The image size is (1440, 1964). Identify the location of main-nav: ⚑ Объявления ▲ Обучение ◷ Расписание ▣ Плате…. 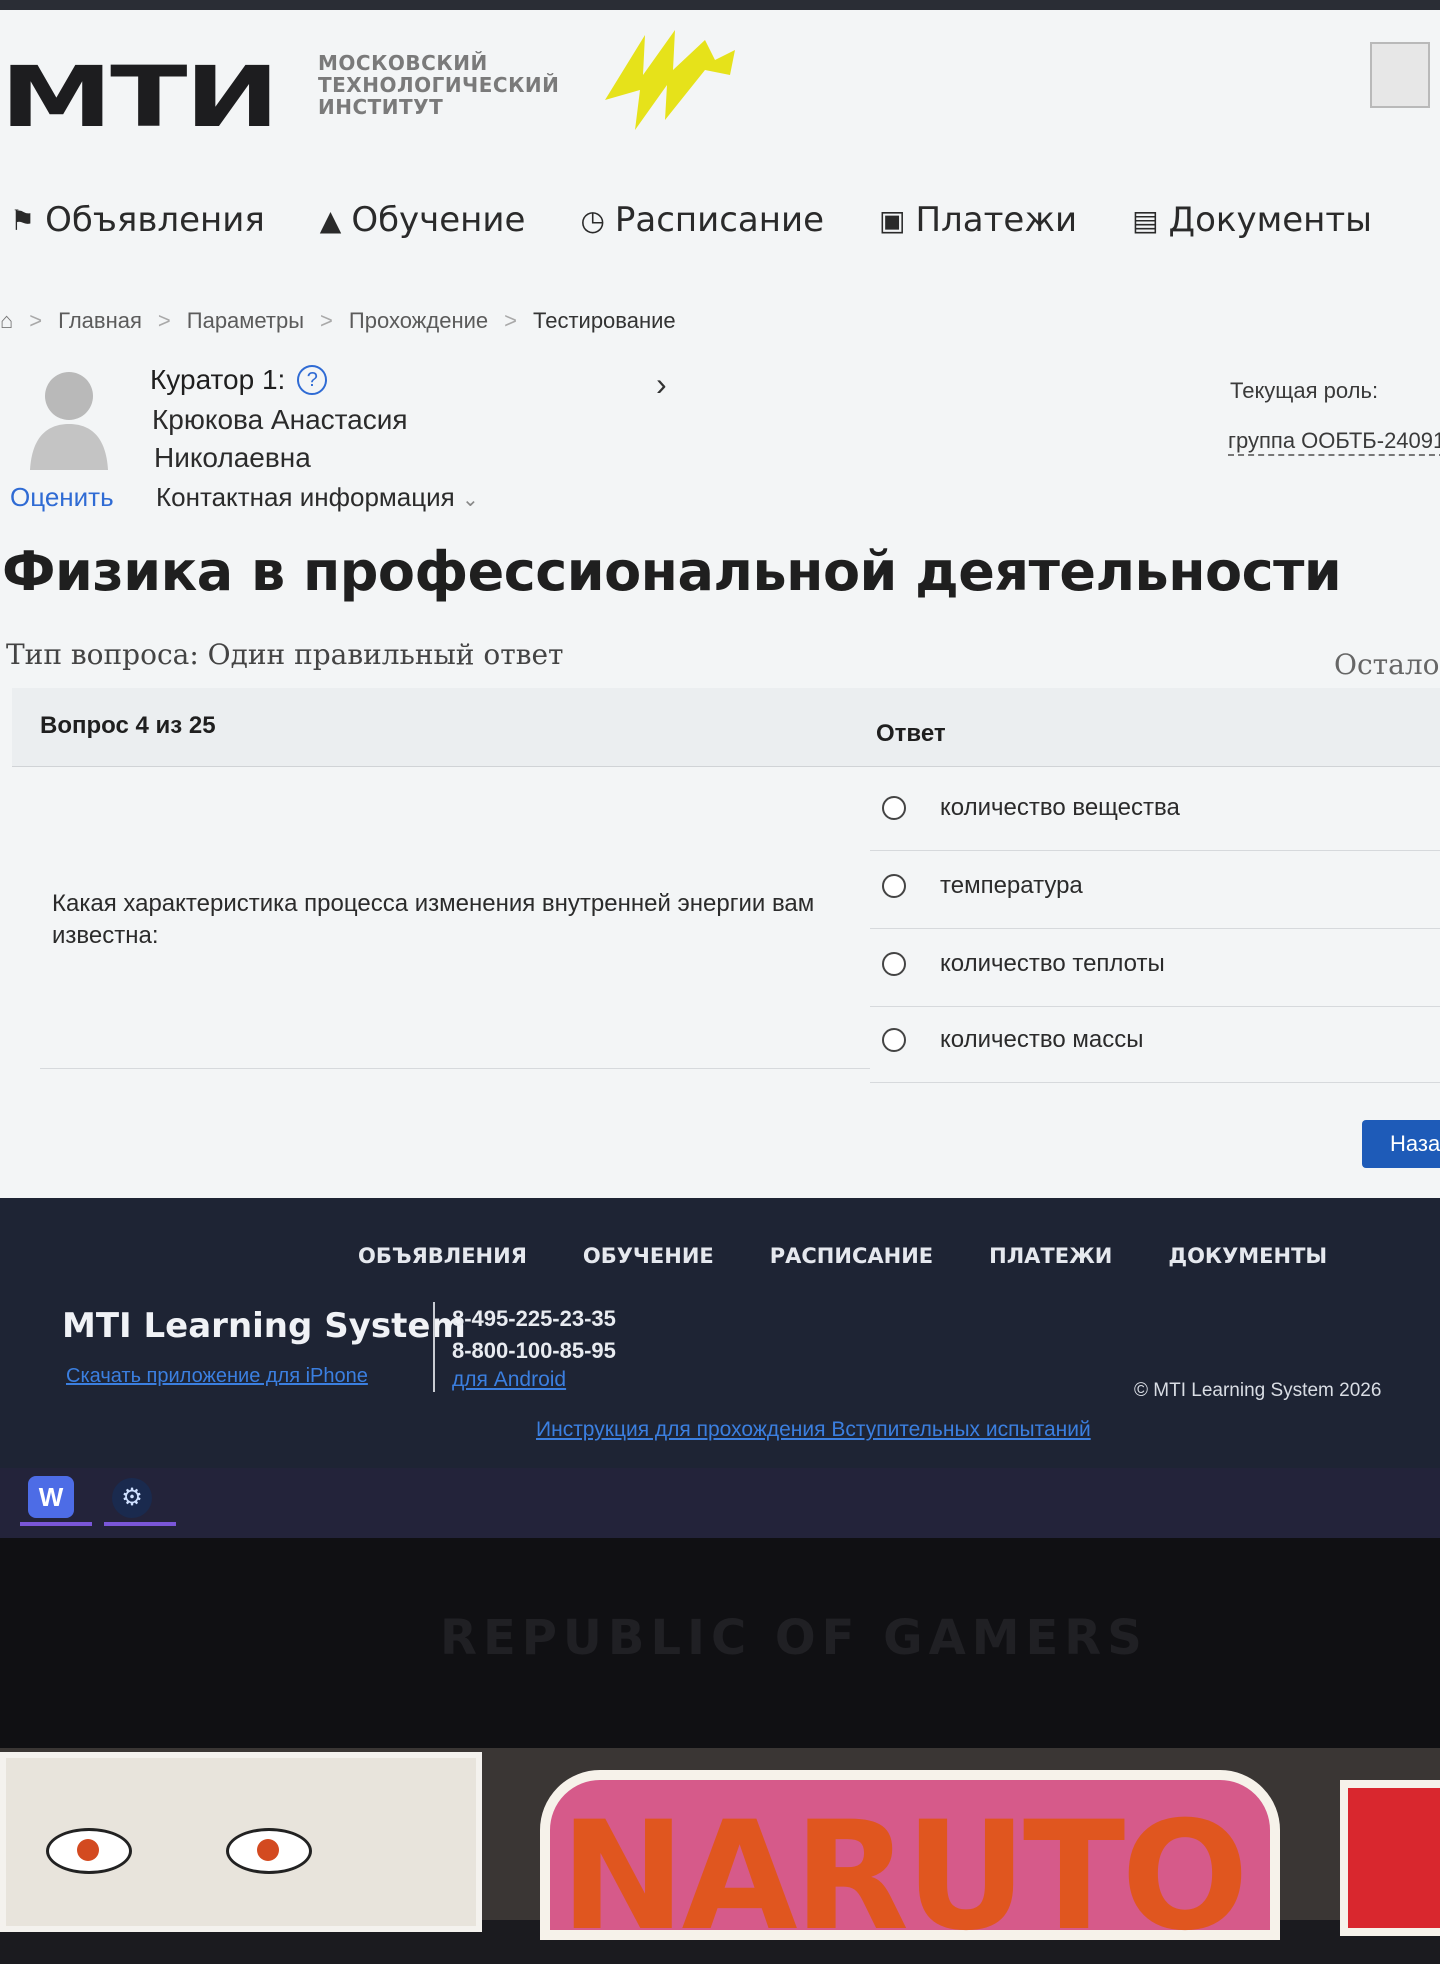
(718, 220).